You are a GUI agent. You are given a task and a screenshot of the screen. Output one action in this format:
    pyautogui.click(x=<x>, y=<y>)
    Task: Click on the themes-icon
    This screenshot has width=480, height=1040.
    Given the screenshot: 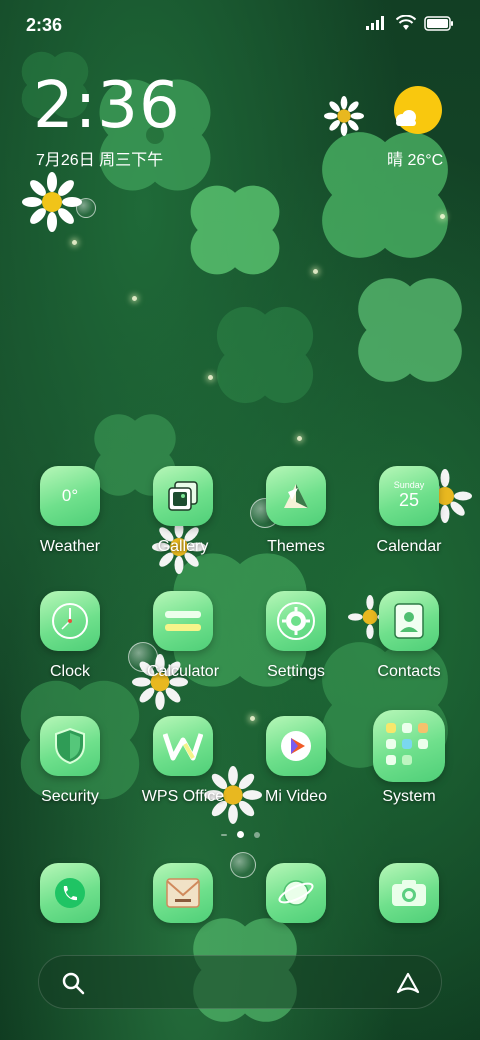 What is the action you would take?
    pyautogui.click(x=296, y=496)
    